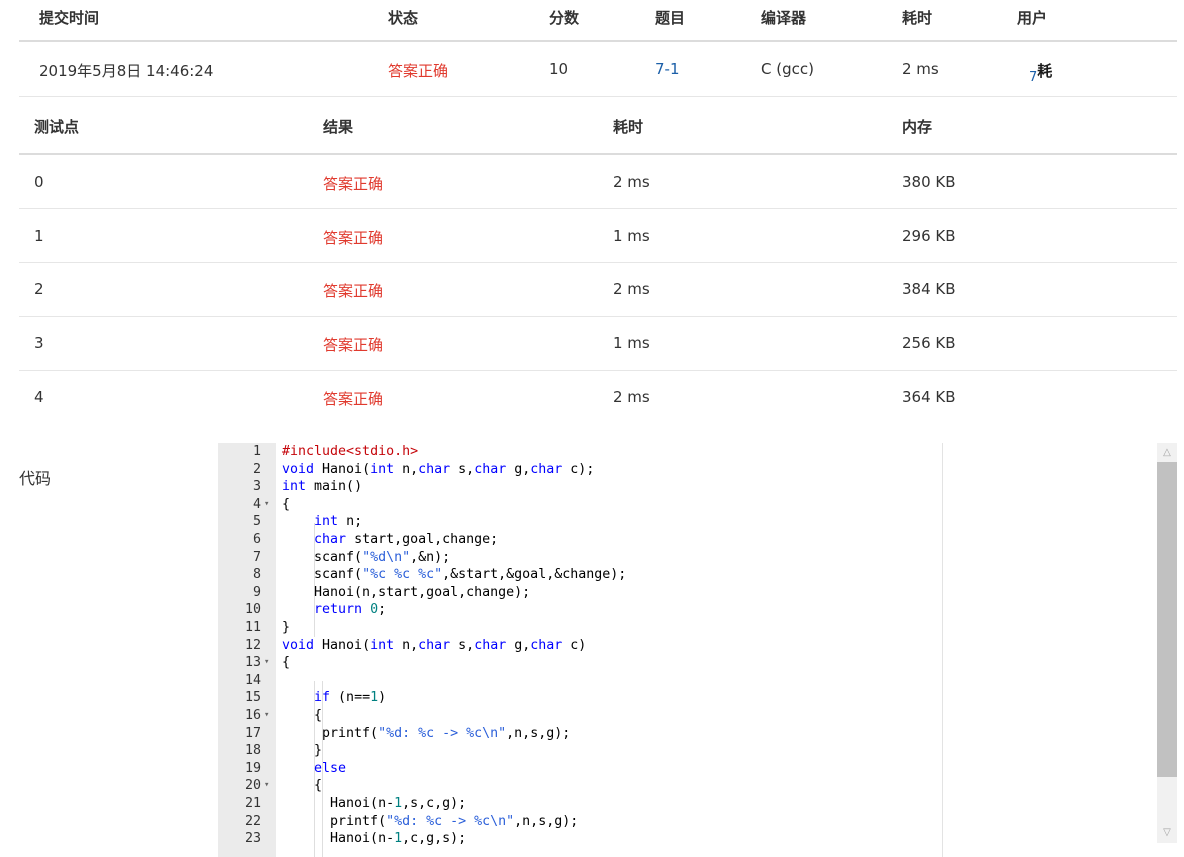 Image resolution: width=1184 pixels, height=857 pixels. What do you see at coordinates (920, 69) in the screenshot?
I see `submission-duration: 2 ms` at bounding box center [920, 69].